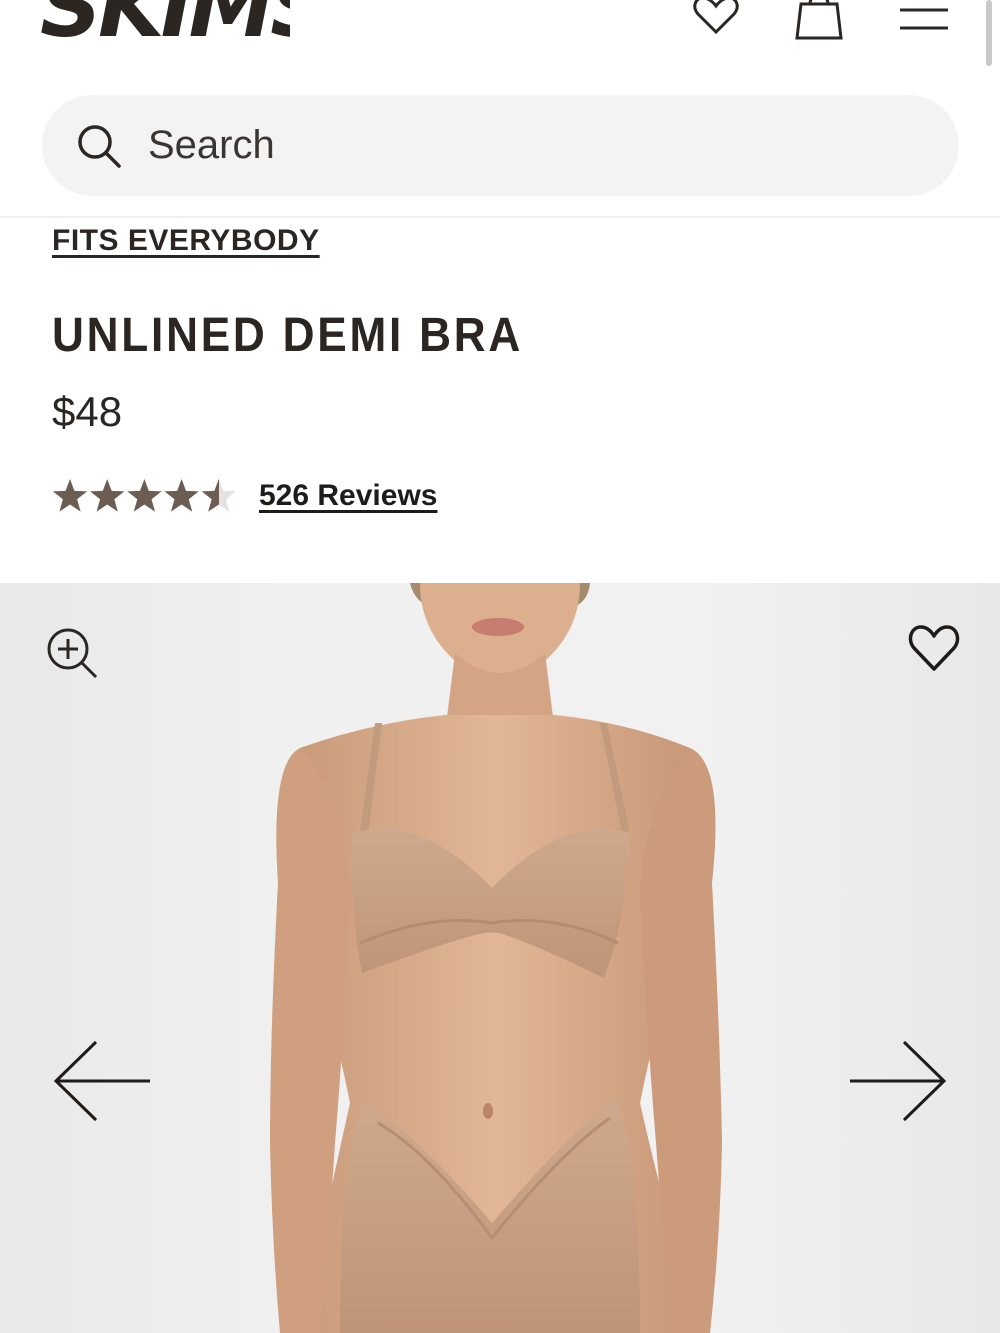  Describe the element at coordinates (989, 33) in the screenshot. I see `scrollbar` at that location.